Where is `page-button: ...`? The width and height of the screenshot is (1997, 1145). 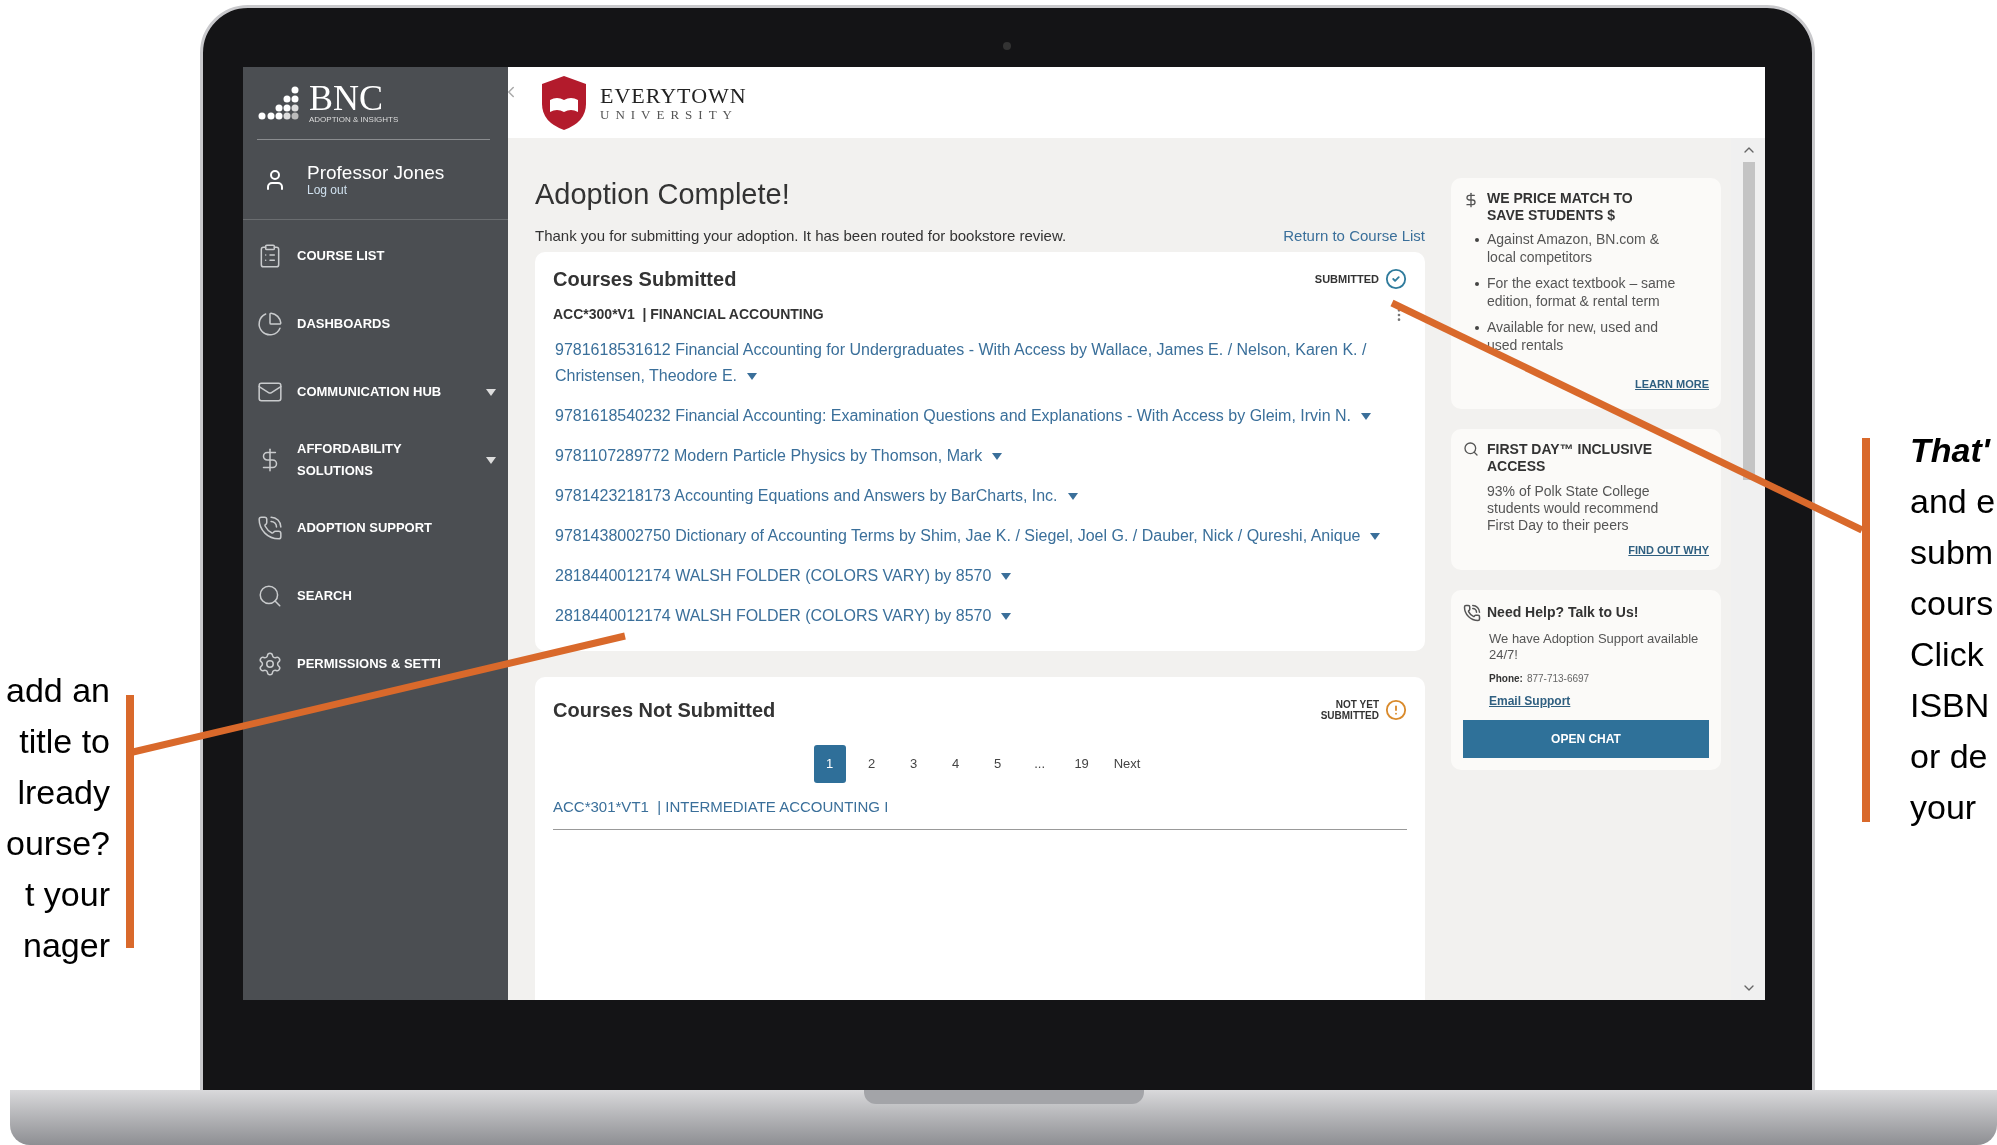 page-button: ... is located at coordinates (1039, 764).